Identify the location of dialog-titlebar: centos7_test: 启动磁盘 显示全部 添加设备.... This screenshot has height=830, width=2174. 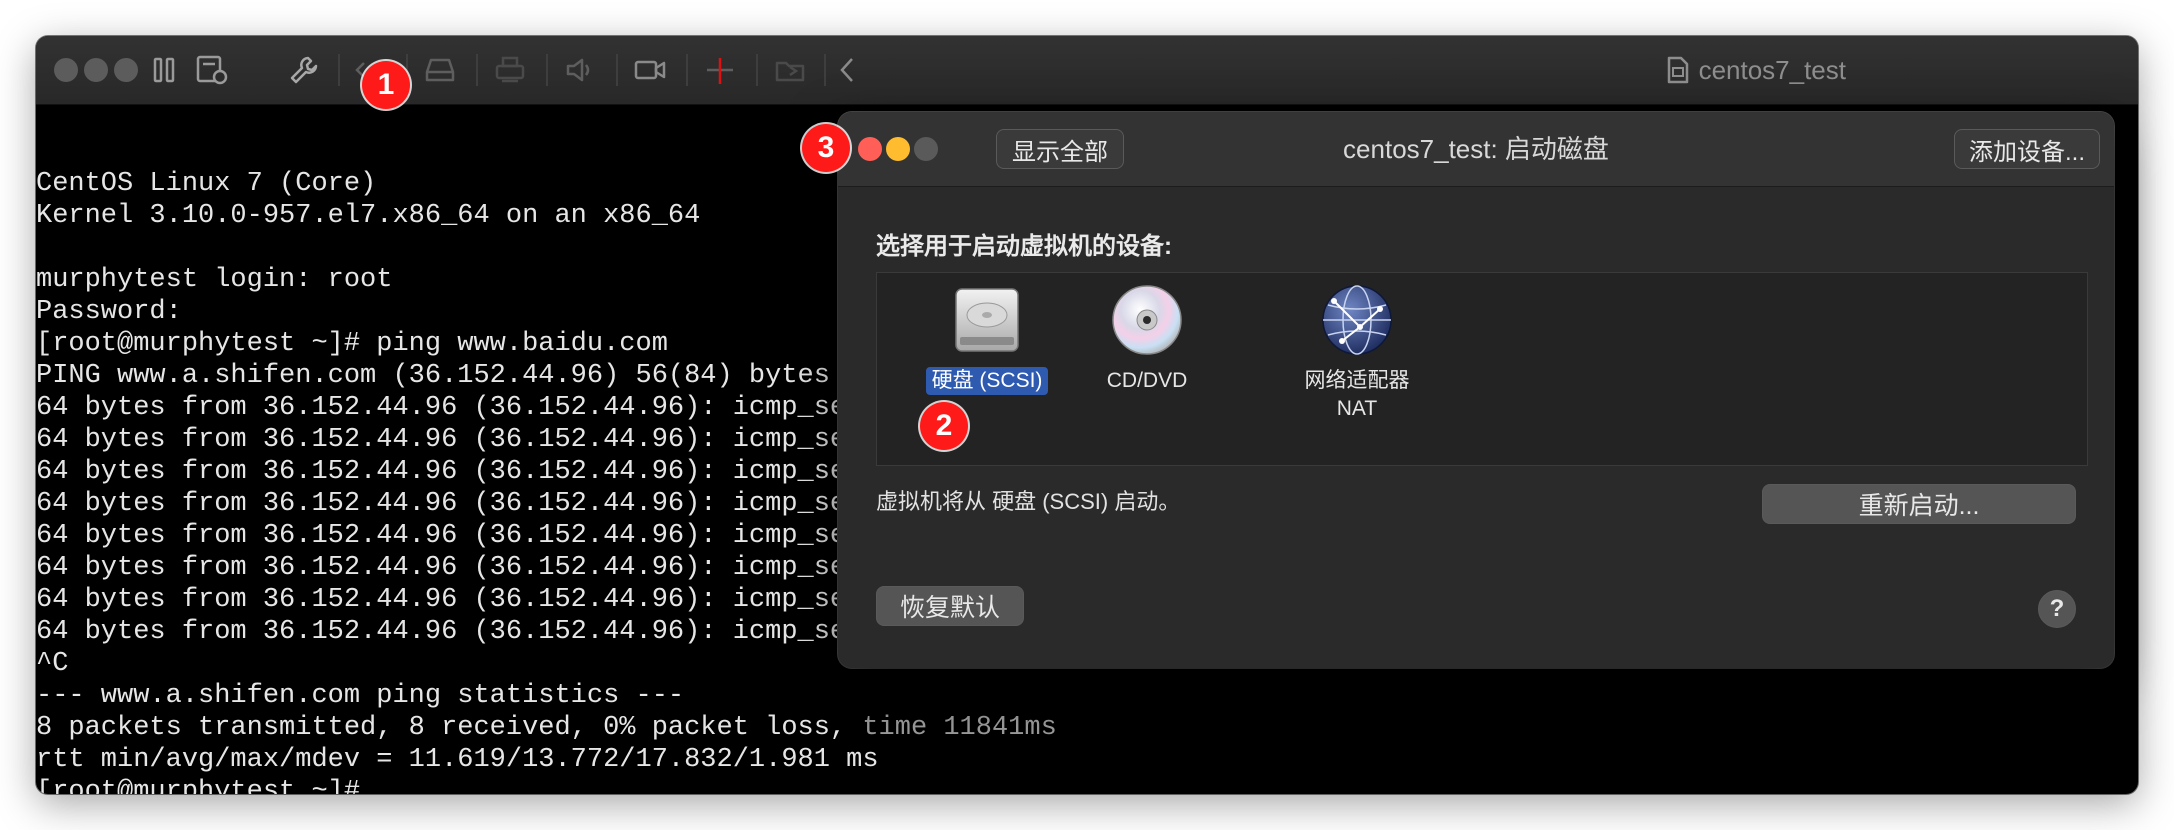
(1476, 149).